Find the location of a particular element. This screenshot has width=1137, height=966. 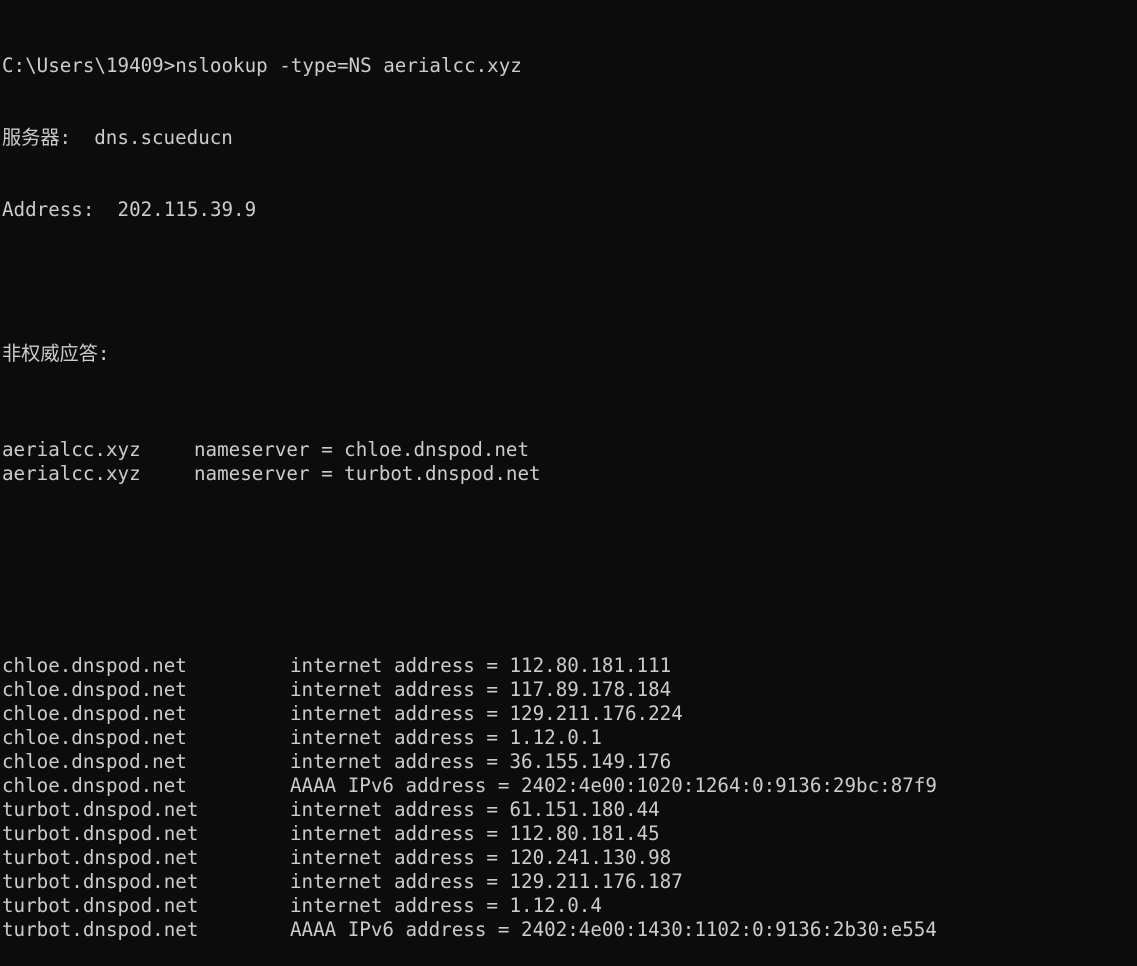

address-record-value: internet address = 129.211.176.224 is located at coordinates (486, 713).